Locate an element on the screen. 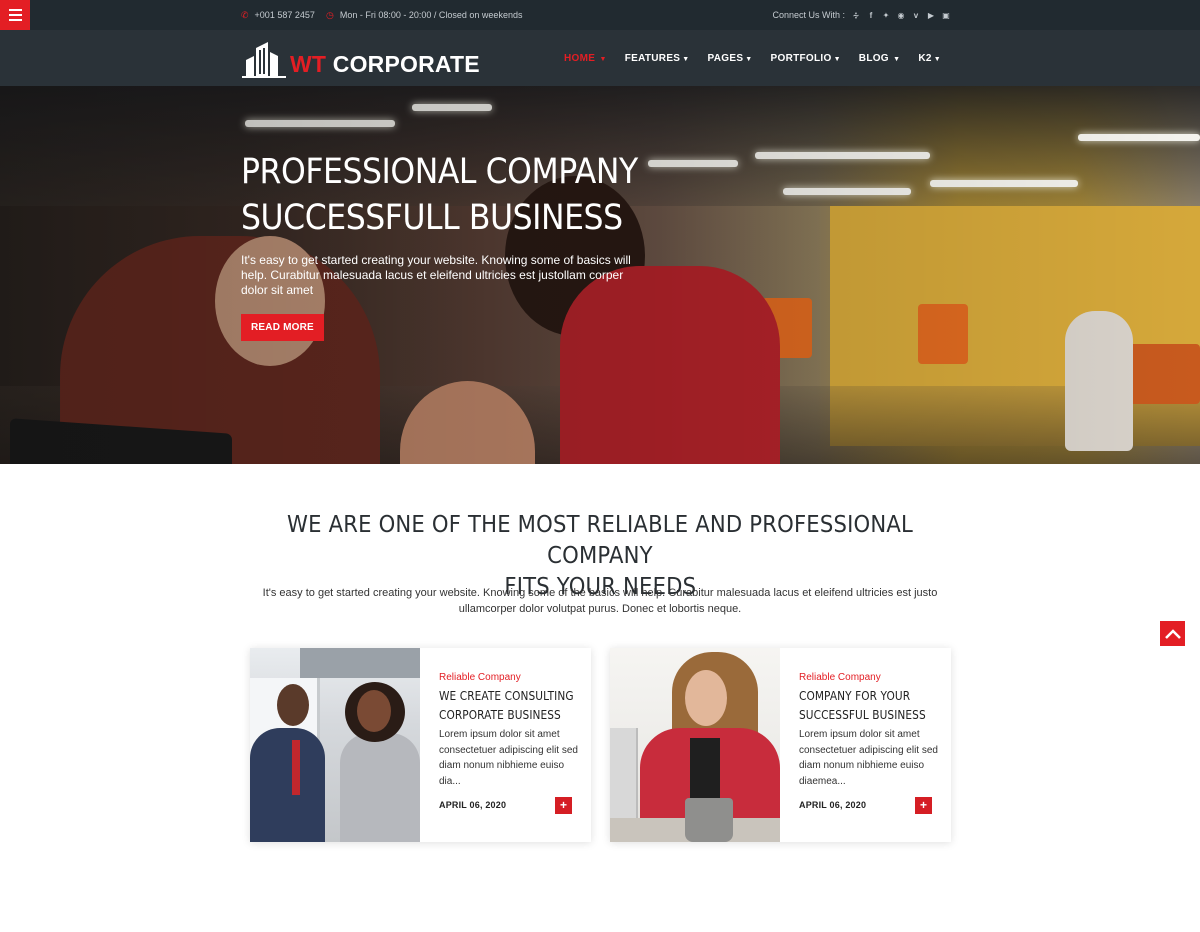 Image resolution: width=1200 pixels, height=932 pixels. logo-text: WT CORPORATE is located at coordinates (385, 64).